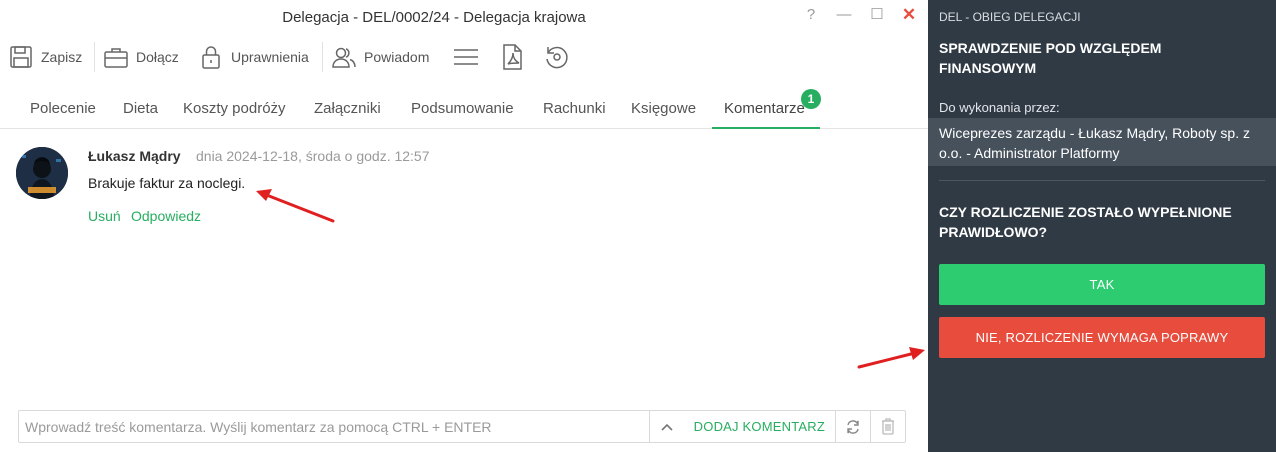  I want to click on save-icon, so click(21, 57).